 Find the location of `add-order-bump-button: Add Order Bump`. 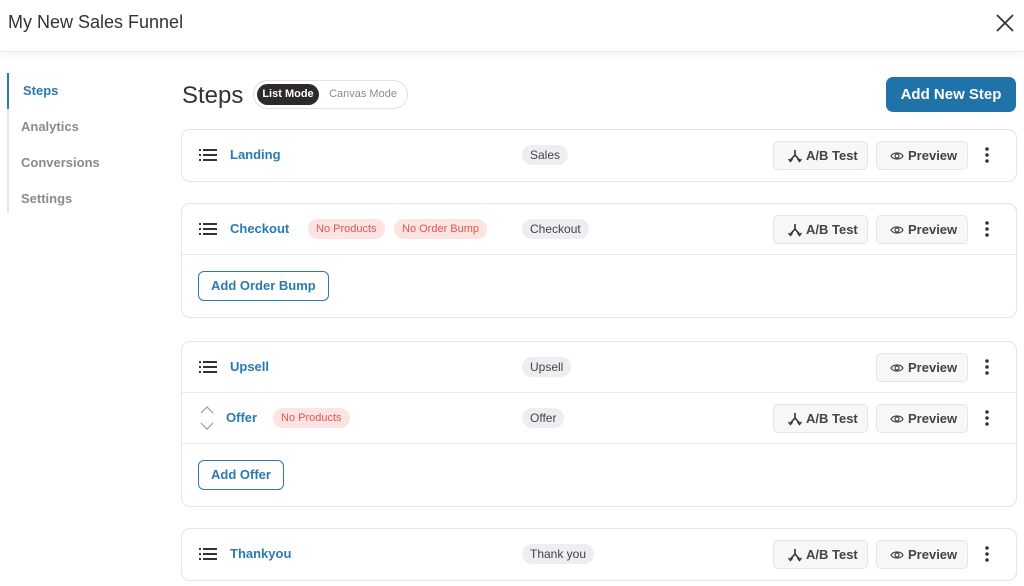

add-order-bump-button: Add Order Bump is located at coordinates (263, 286).